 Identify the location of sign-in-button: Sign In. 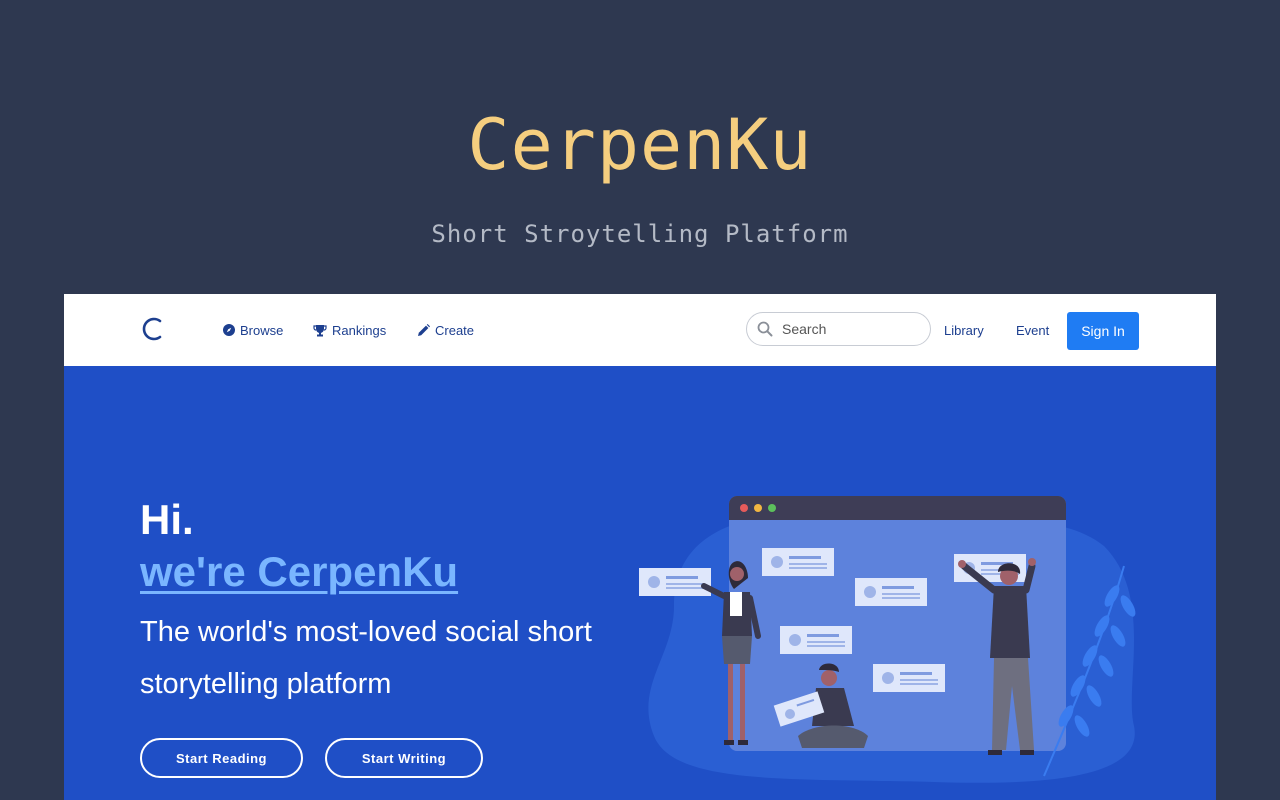
(1103, 331).